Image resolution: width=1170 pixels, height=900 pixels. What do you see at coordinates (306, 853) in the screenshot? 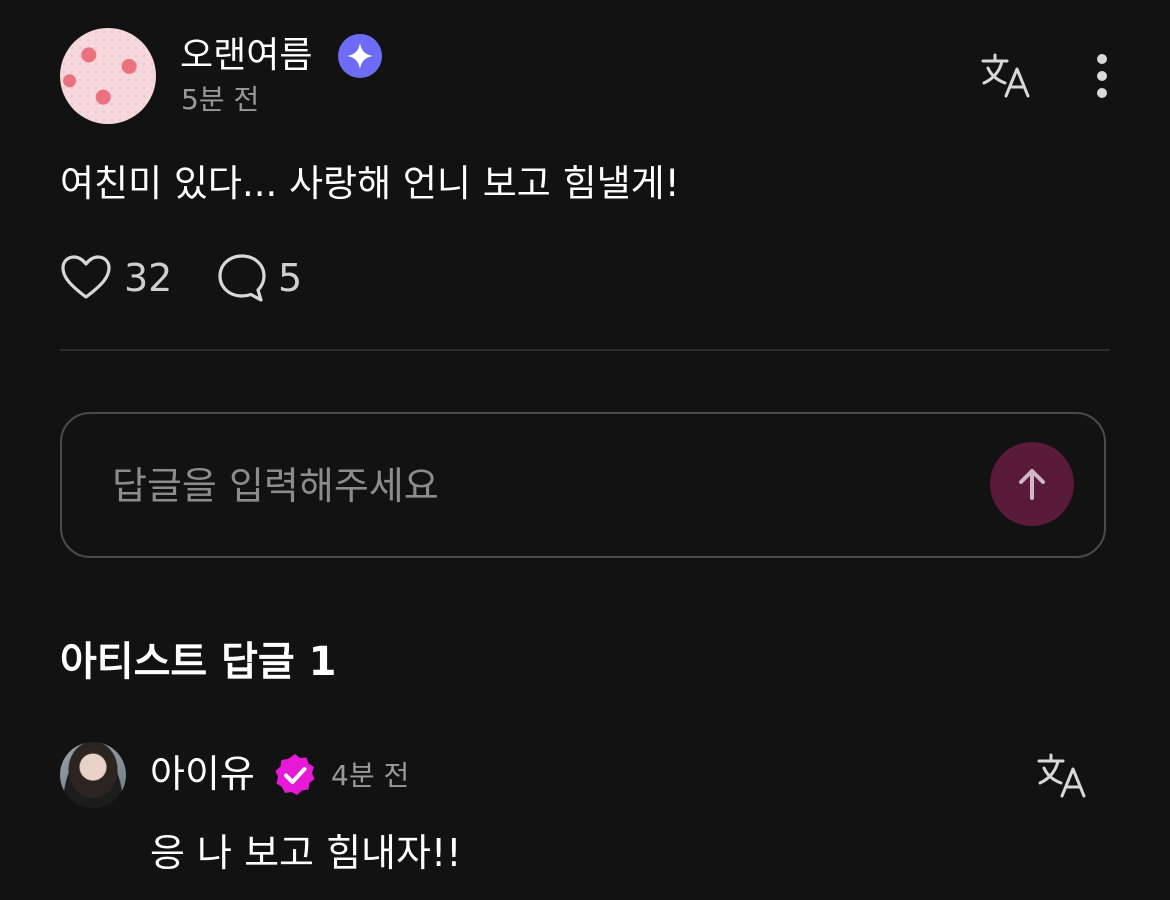
I see `artist-reply-text: 응 나 보고 힘내자!!` at bounding box center [306, 853].